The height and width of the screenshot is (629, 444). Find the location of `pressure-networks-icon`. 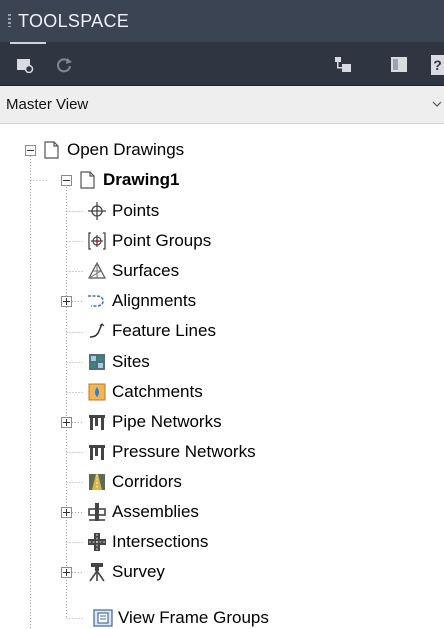

pressure-networks-icon is located at coordinates (97, 452).